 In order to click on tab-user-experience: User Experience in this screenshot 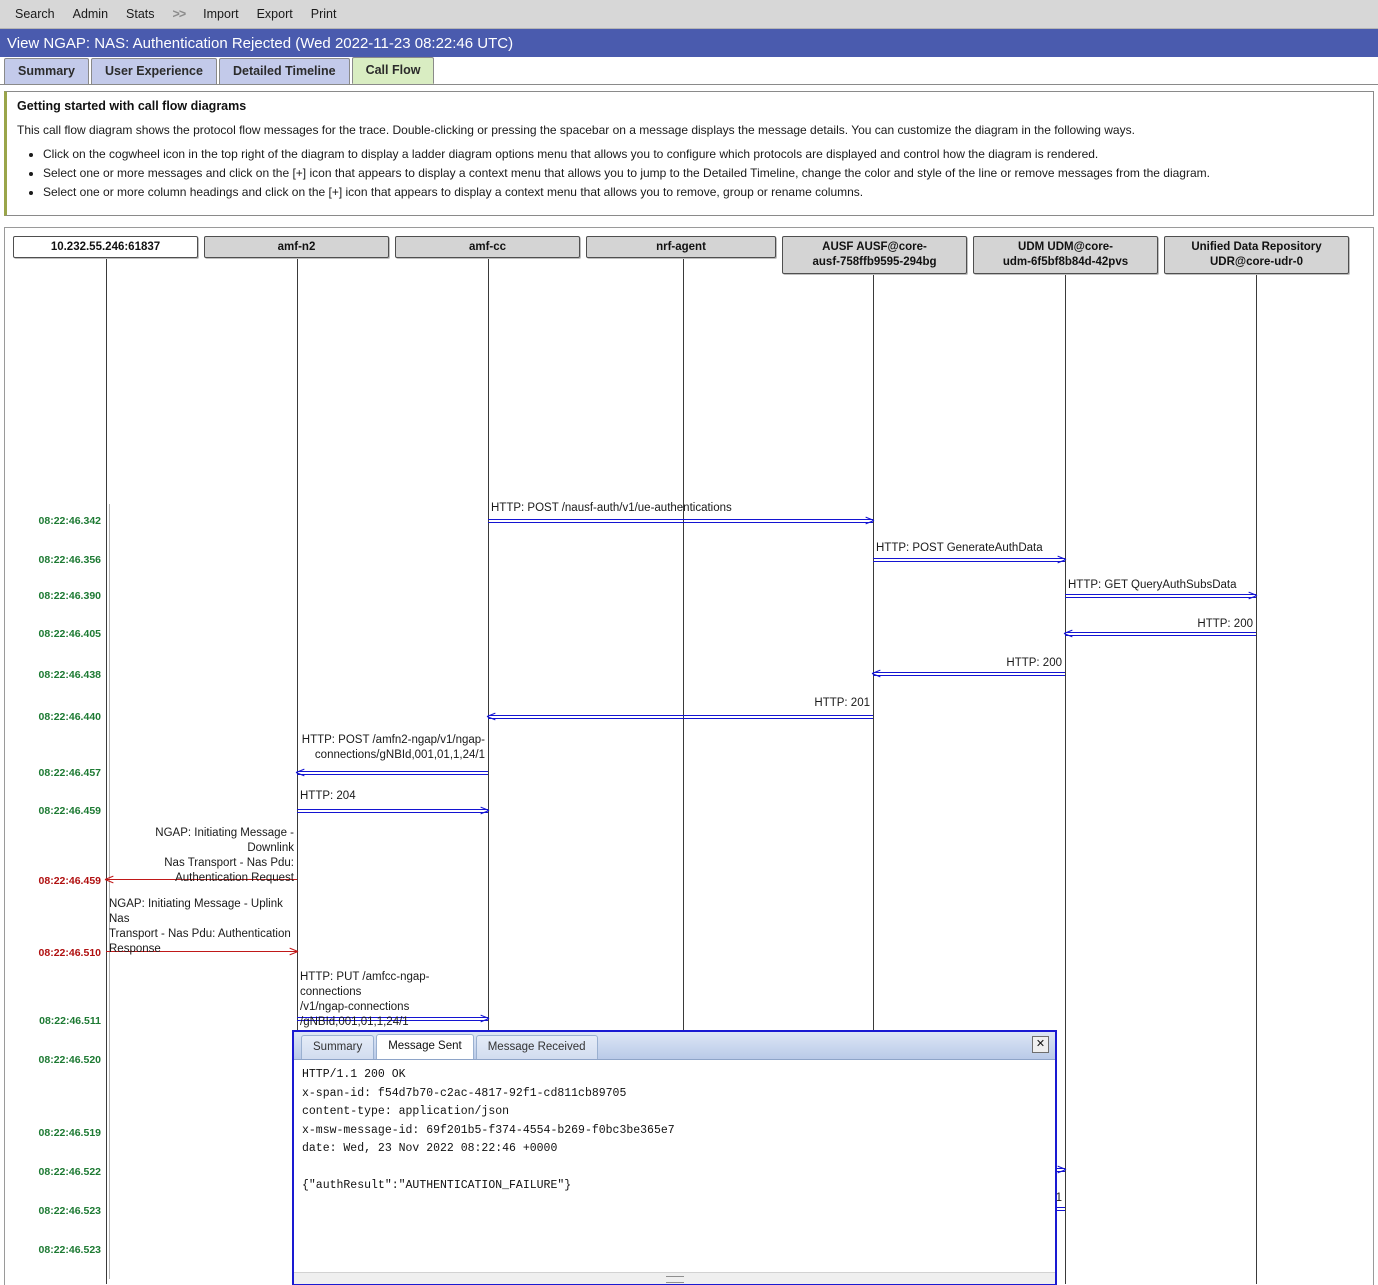, I will do `click(153, 71)`.